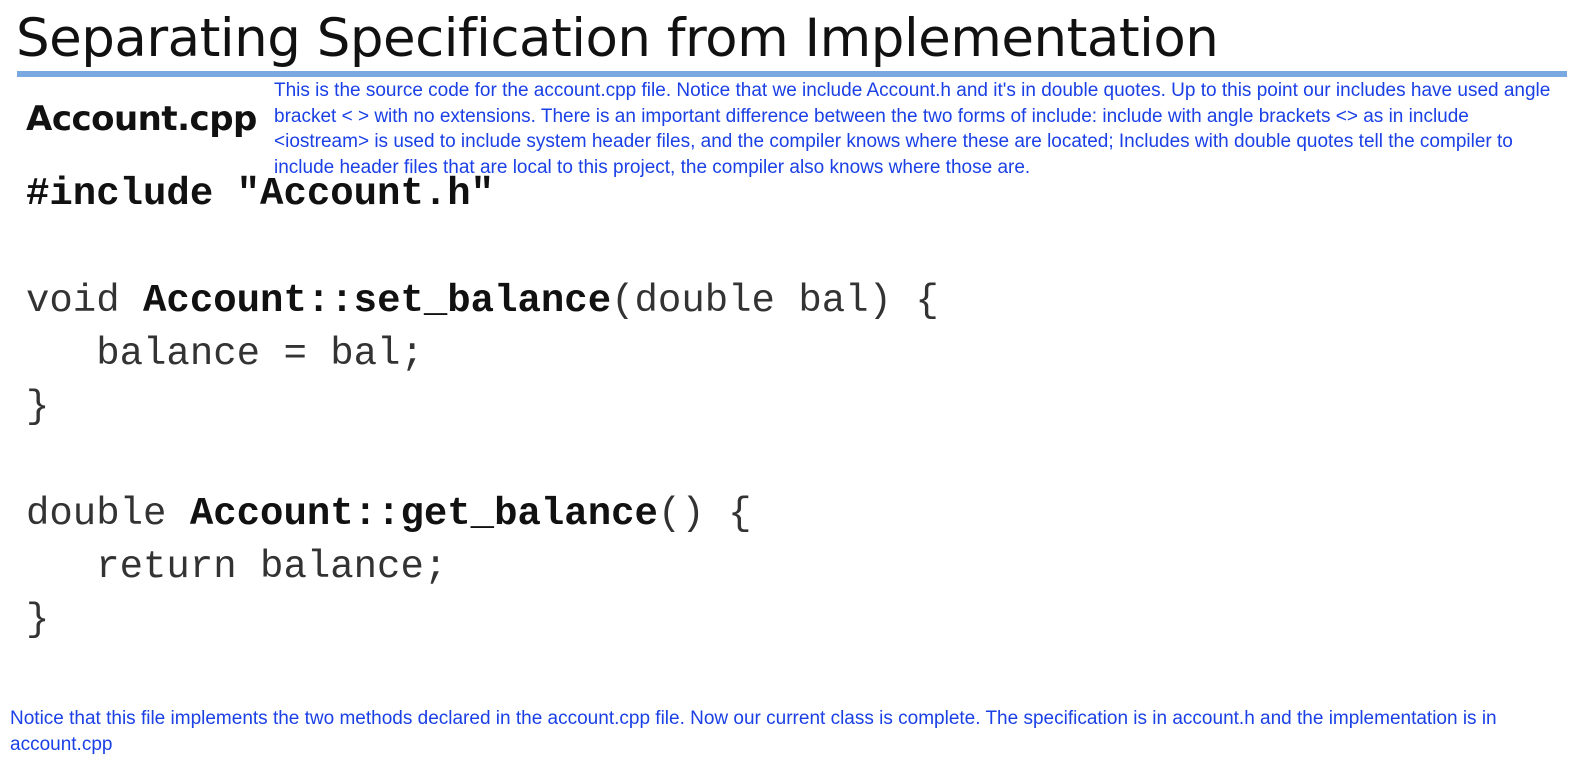 The width and height of the screenshot is (1594, 782). Describe the element at coordinates (108, 514) in the screenshot. I see `code-get-balance-return-type: double` at that location.